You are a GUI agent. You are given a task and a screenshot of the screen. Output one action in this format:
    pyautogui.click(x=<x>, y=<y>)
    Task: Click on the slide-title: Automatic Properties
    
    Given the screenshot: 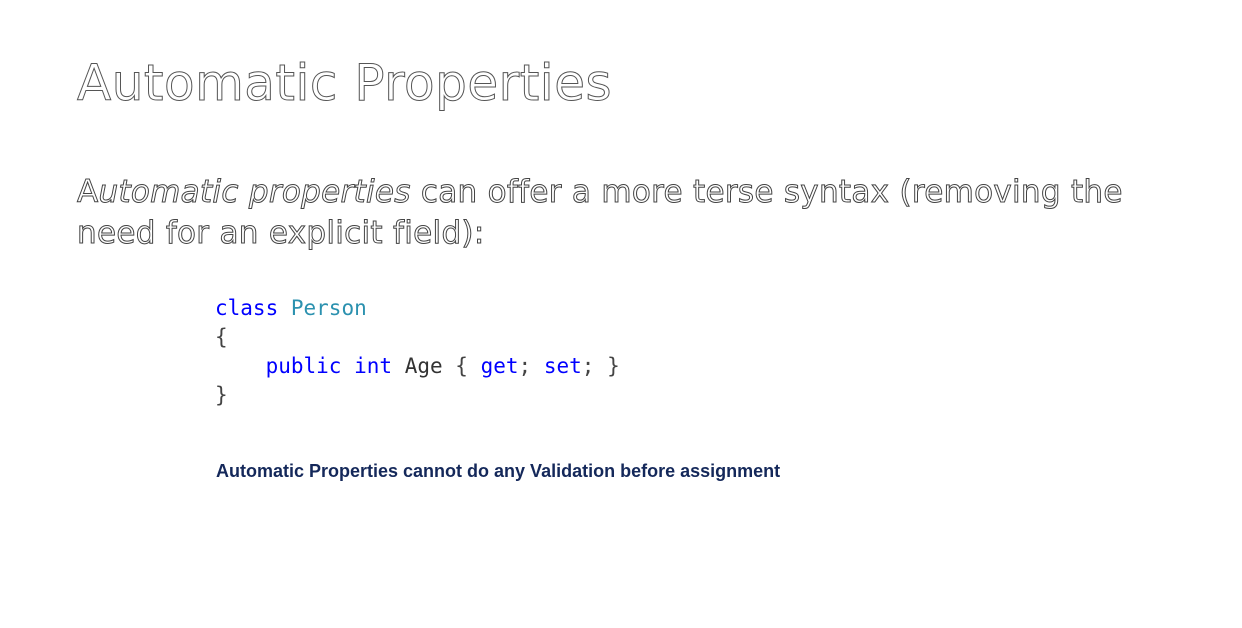 What is the action you would take?
    pyautogui.click(x=345, y=83)
    